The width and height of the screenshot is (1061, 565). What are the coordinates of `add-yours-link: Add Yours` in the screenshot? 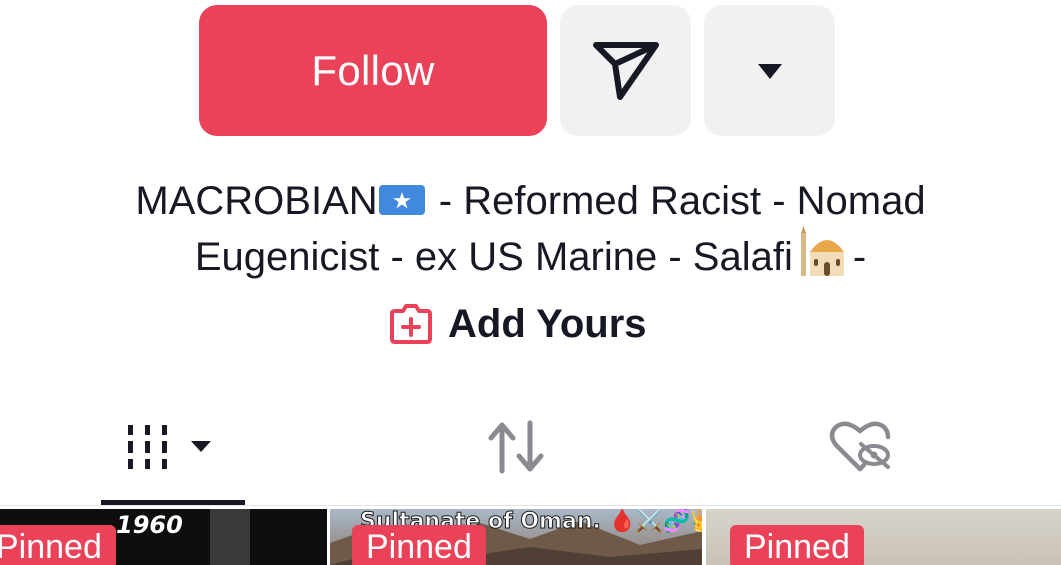 It's located at (517, 324).